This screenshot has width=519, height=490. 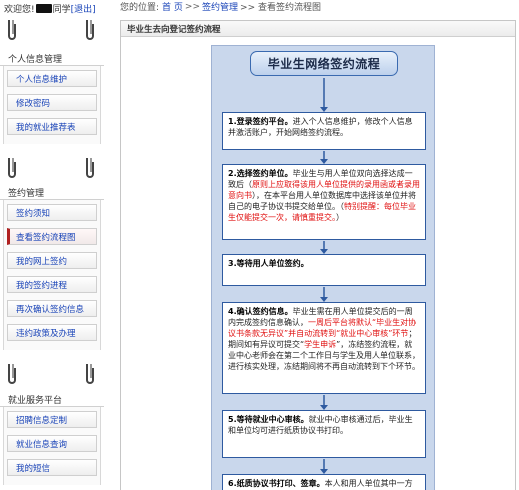 What do you see at coordinates (324, 434) in the screenshot?
I see `flow-step-center-review: 5.等待就业中心审核。就业中心审核通过后，毕业生和单位均可进行纸质协议书打印。` at bounding box center [324, 434].